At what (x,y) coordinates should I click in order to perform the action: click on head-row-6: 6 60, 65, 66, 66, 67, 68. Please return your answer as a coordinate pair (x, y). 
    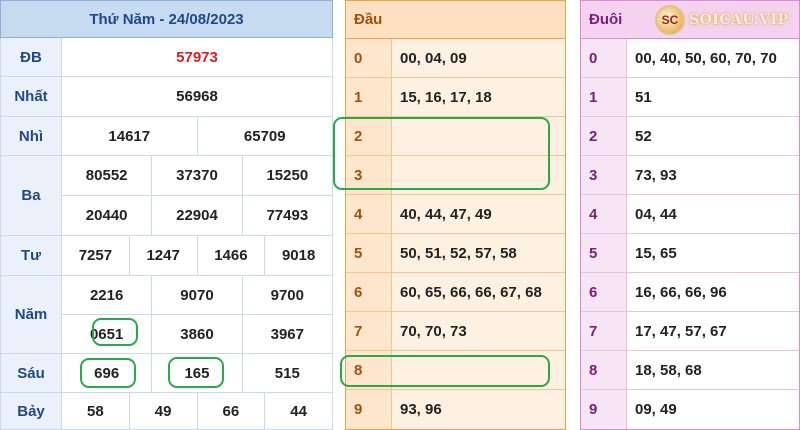
    Looking at the image, I should click on (455, 292).